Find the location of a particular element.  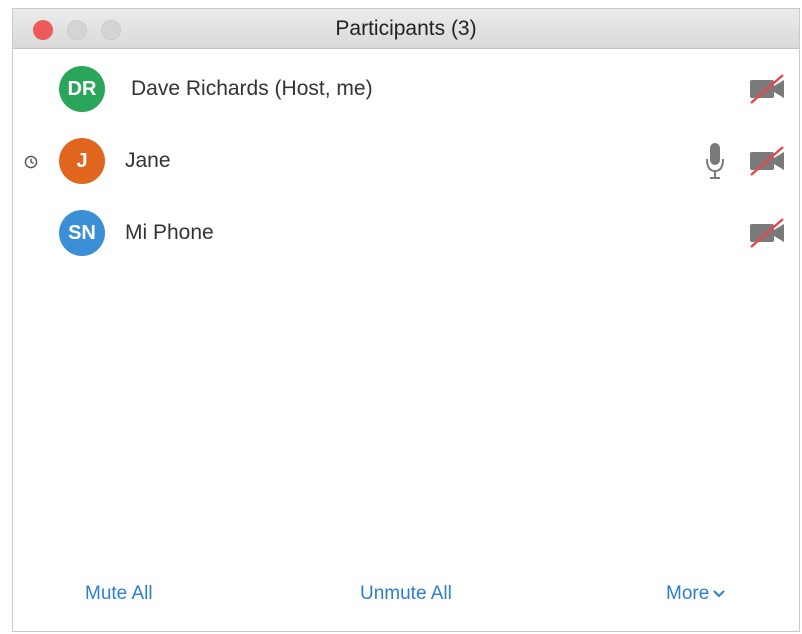

participants-footer: Mute All Unmute All More is located at coordinates (406, 598).